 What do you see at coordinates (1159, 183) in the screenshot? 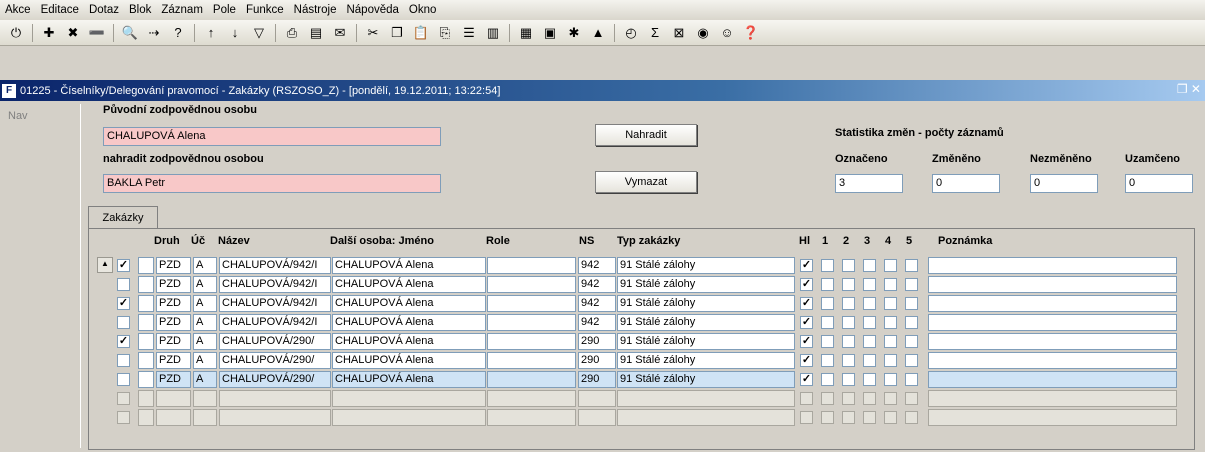
I see `stats-value-3: 0` at bounding box center [1159, 183].